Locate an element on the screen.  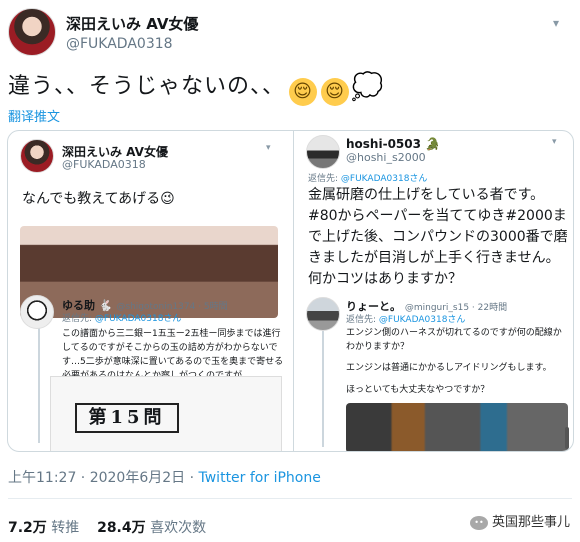
tweet-timestamp: 上午11:27 · 2020年6月2日 · Twitter for iPhone is located at coordinates (164, 477).